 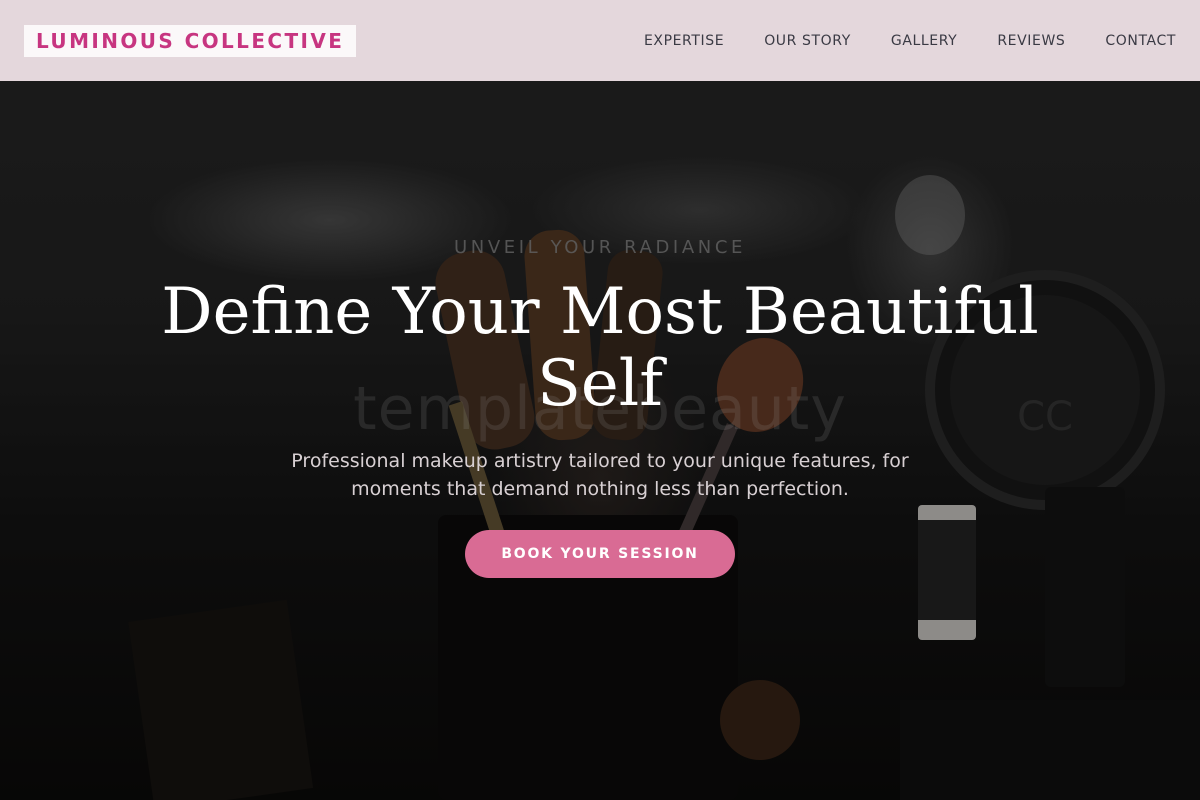 What do you see at coordinates (600, 348) in the screenshot?
I see `hero-headline: Define Your Most Beautiful Self` at bounding box center [600, 348].